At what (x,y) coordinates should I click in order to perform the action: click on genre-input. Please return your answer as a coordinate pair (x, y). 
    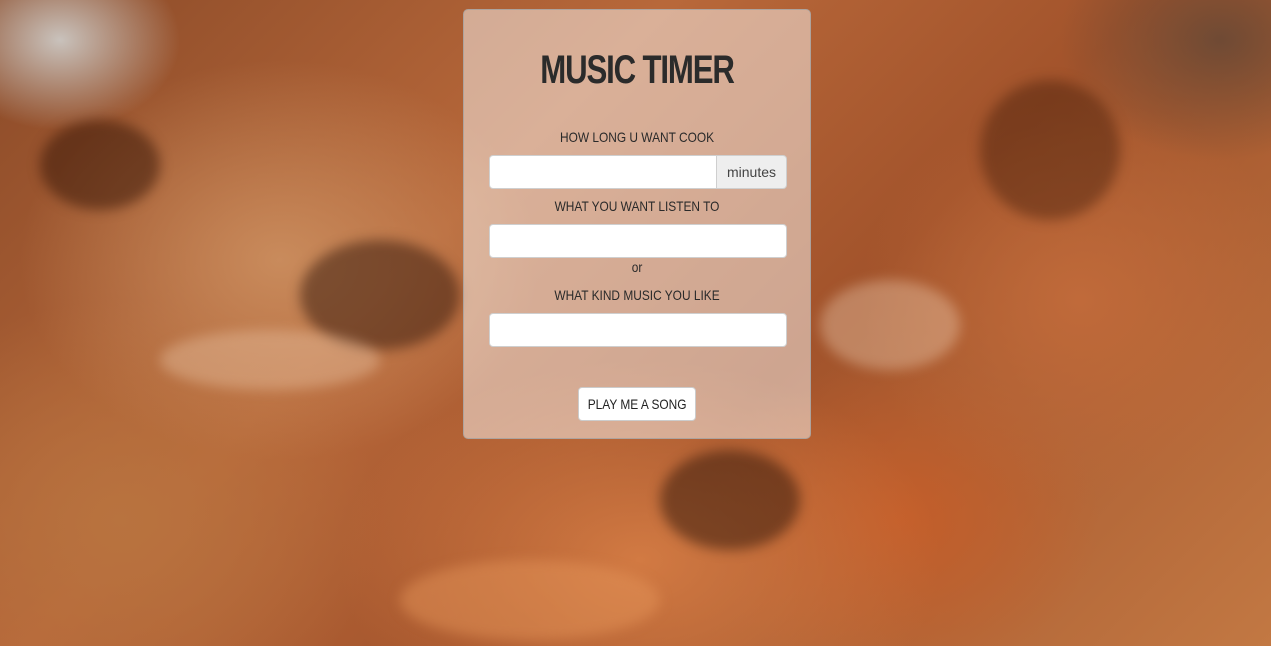
    Looking at the image, I should click on (638, 330).